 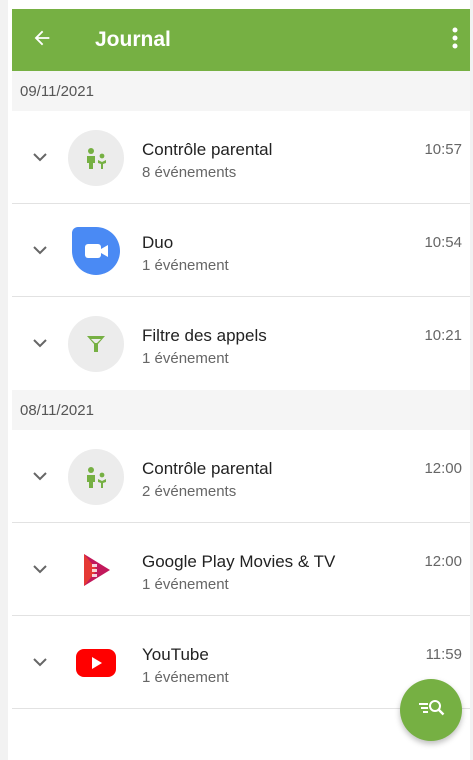 What do you see at coordinates (175, 654) in the screenshot?
I see `item-name: YouTube` at bounding box center [175, 654].